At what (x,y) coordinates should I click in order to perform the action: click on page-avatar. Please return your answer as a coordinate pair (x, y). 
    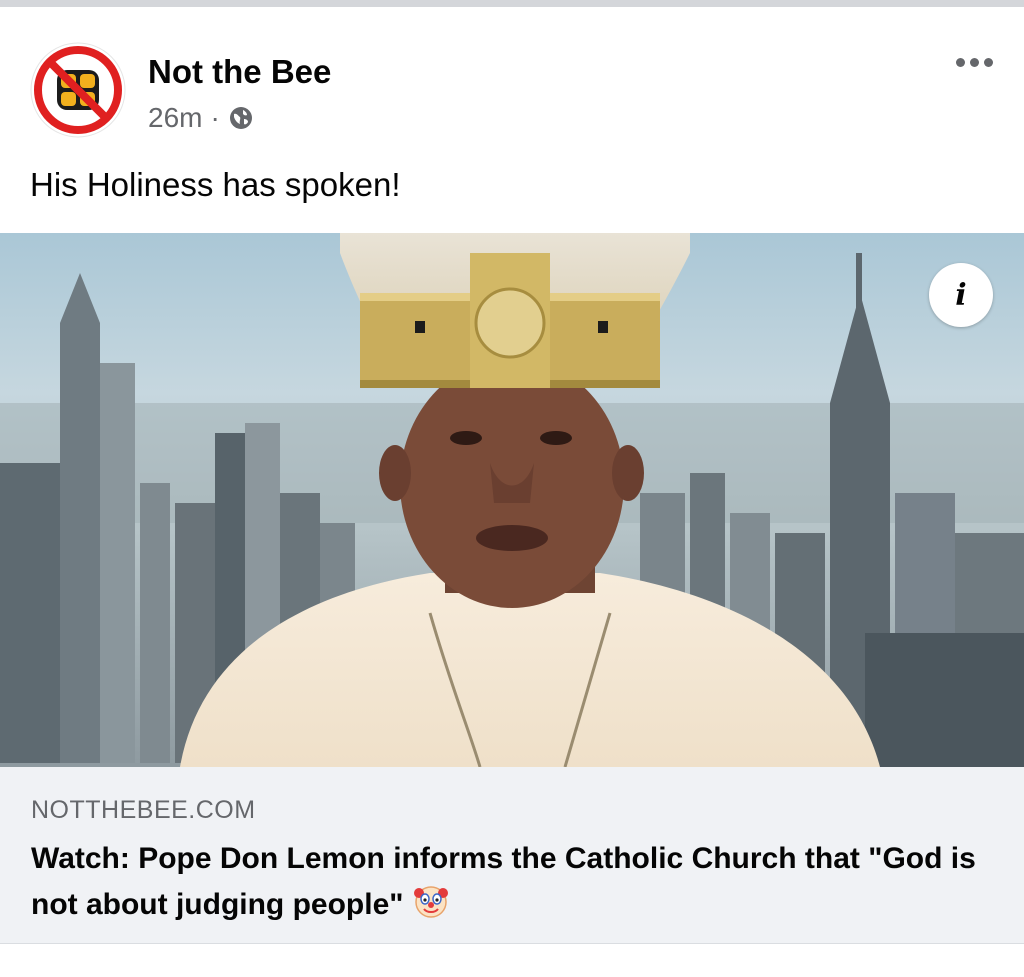
    Looking at the image, I should click on (78, 90).